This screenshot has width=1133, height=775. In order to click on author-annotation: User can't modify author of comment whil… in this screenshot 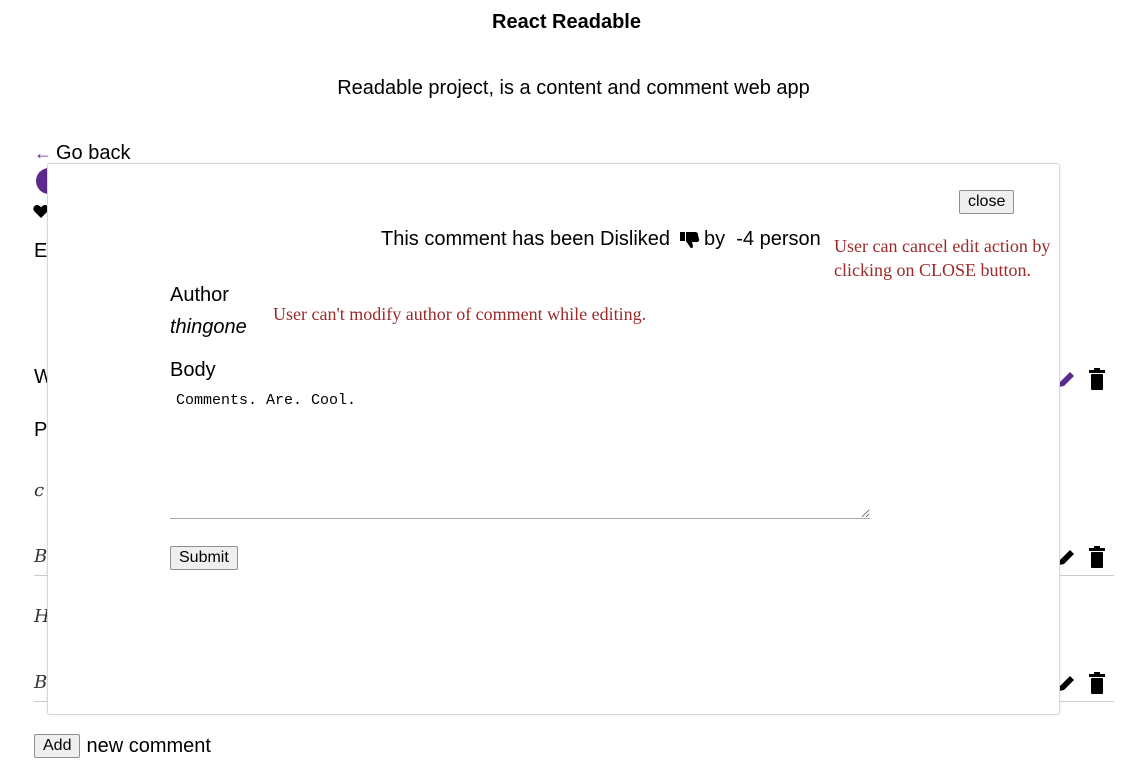, I will do `click(460, 314)`.